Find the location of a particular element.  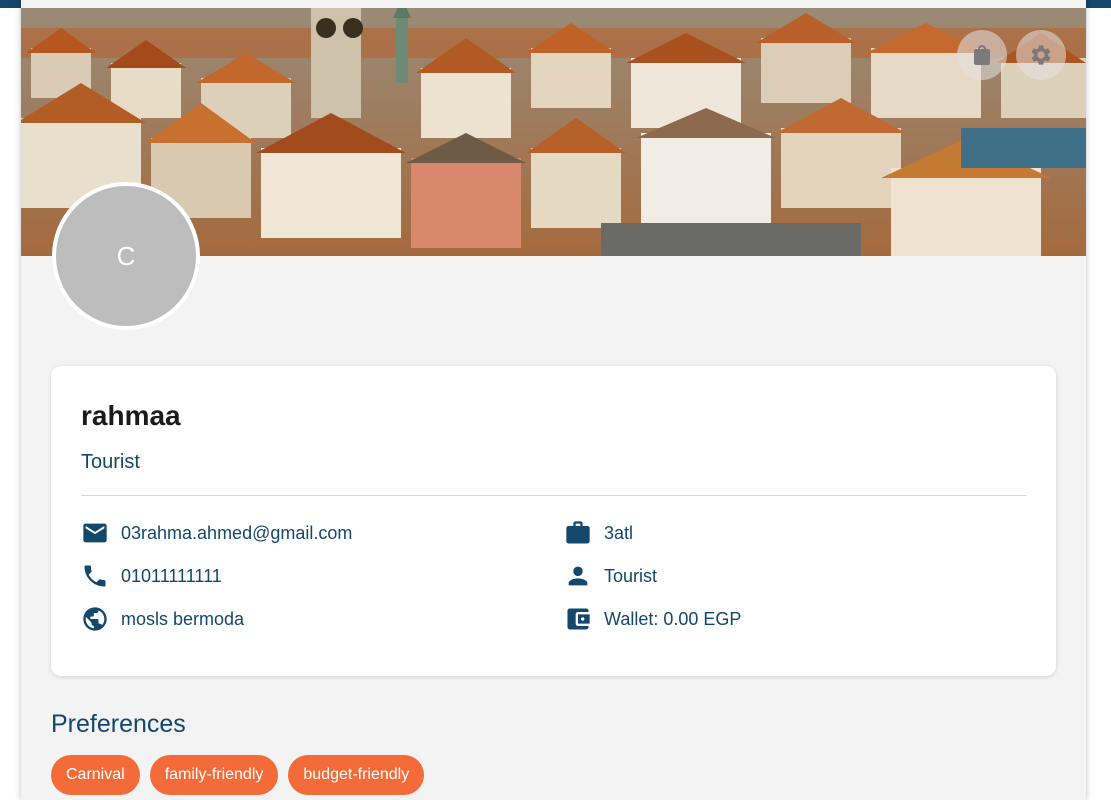

person-icon is located at coordinates (578, 576).